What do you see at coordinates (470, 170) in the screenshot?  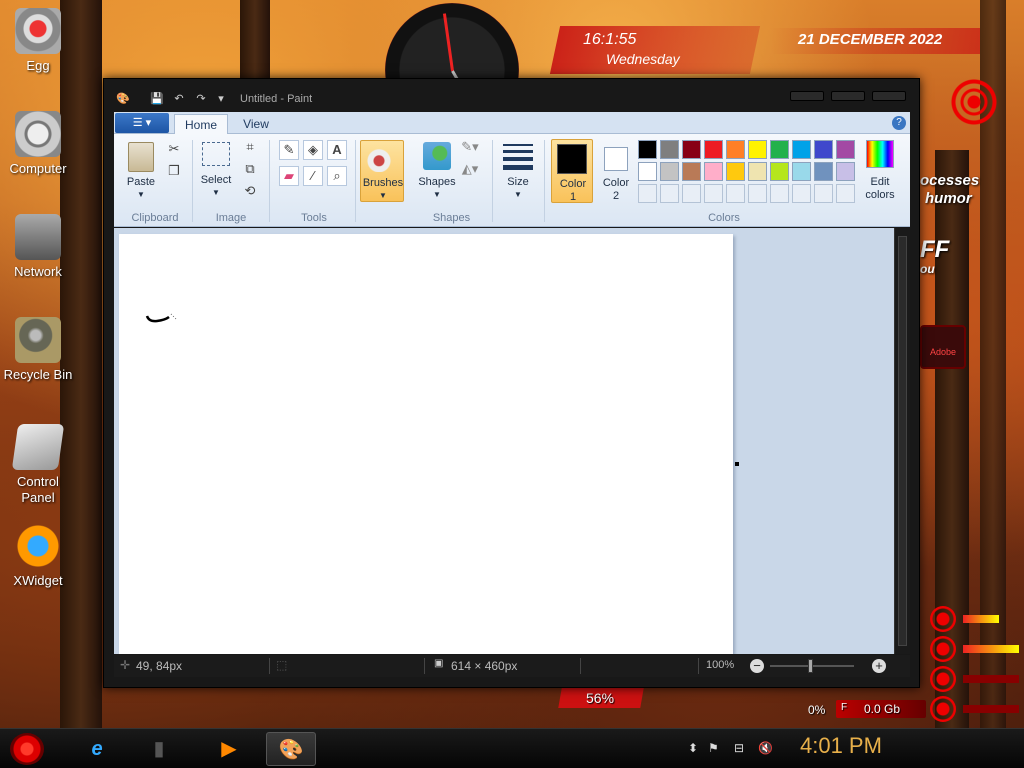 I see `fill-shape-icon: ◭▾` at bounding box center [470, 170].